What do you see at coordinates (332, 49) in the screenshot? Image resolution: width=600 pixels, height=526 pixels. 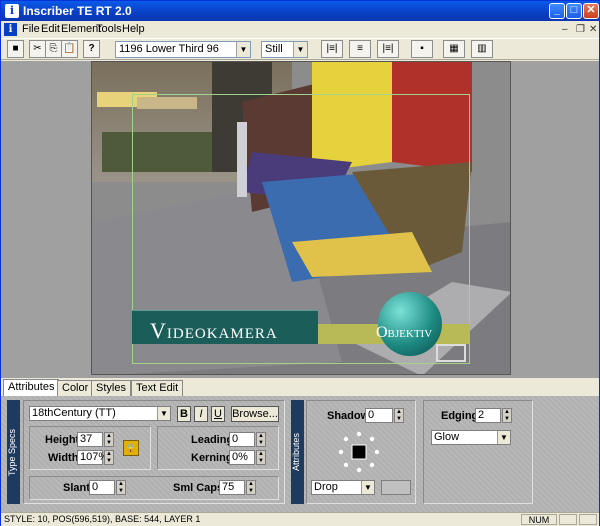 I see `align-left-icon: |≡|` at bounding box center [332, 49].